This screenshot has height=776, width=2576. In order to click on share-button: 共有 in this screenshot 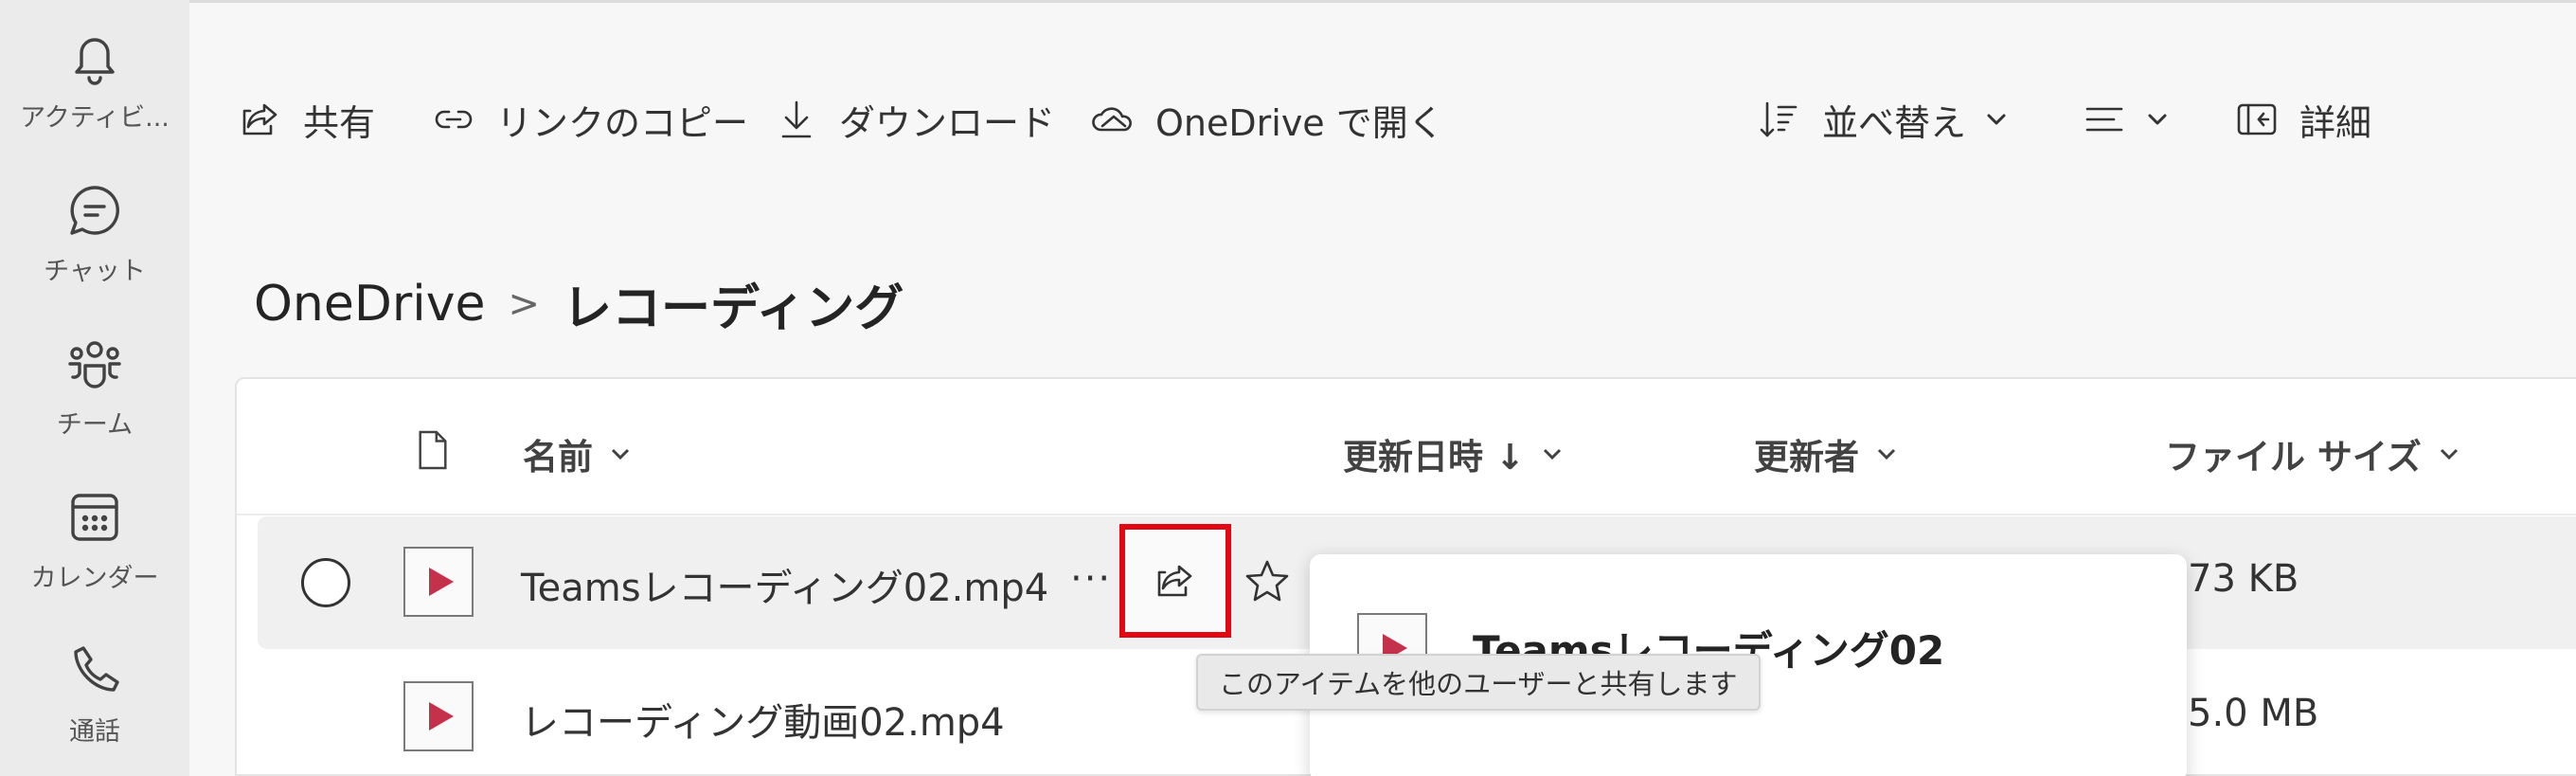, I will do `click(307, 119)`.